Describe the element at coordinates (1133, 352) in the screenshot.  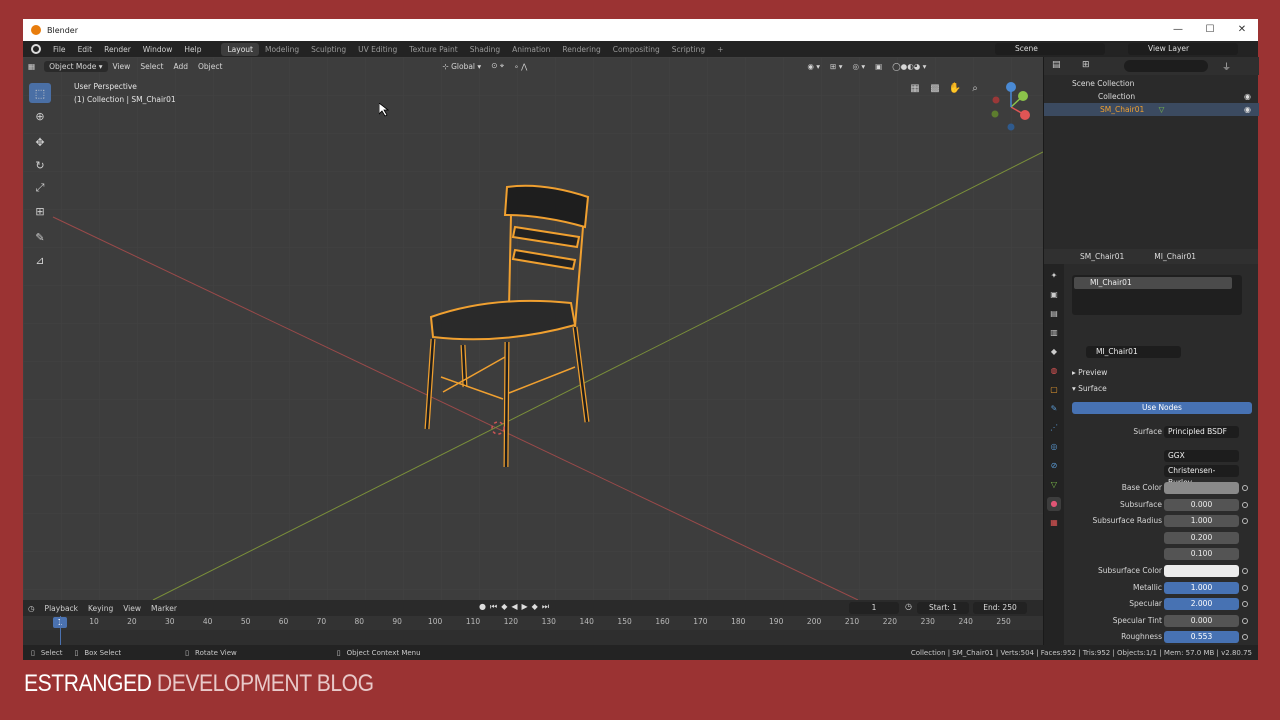
I see `material-name-field: MI_Chair01` at that location.